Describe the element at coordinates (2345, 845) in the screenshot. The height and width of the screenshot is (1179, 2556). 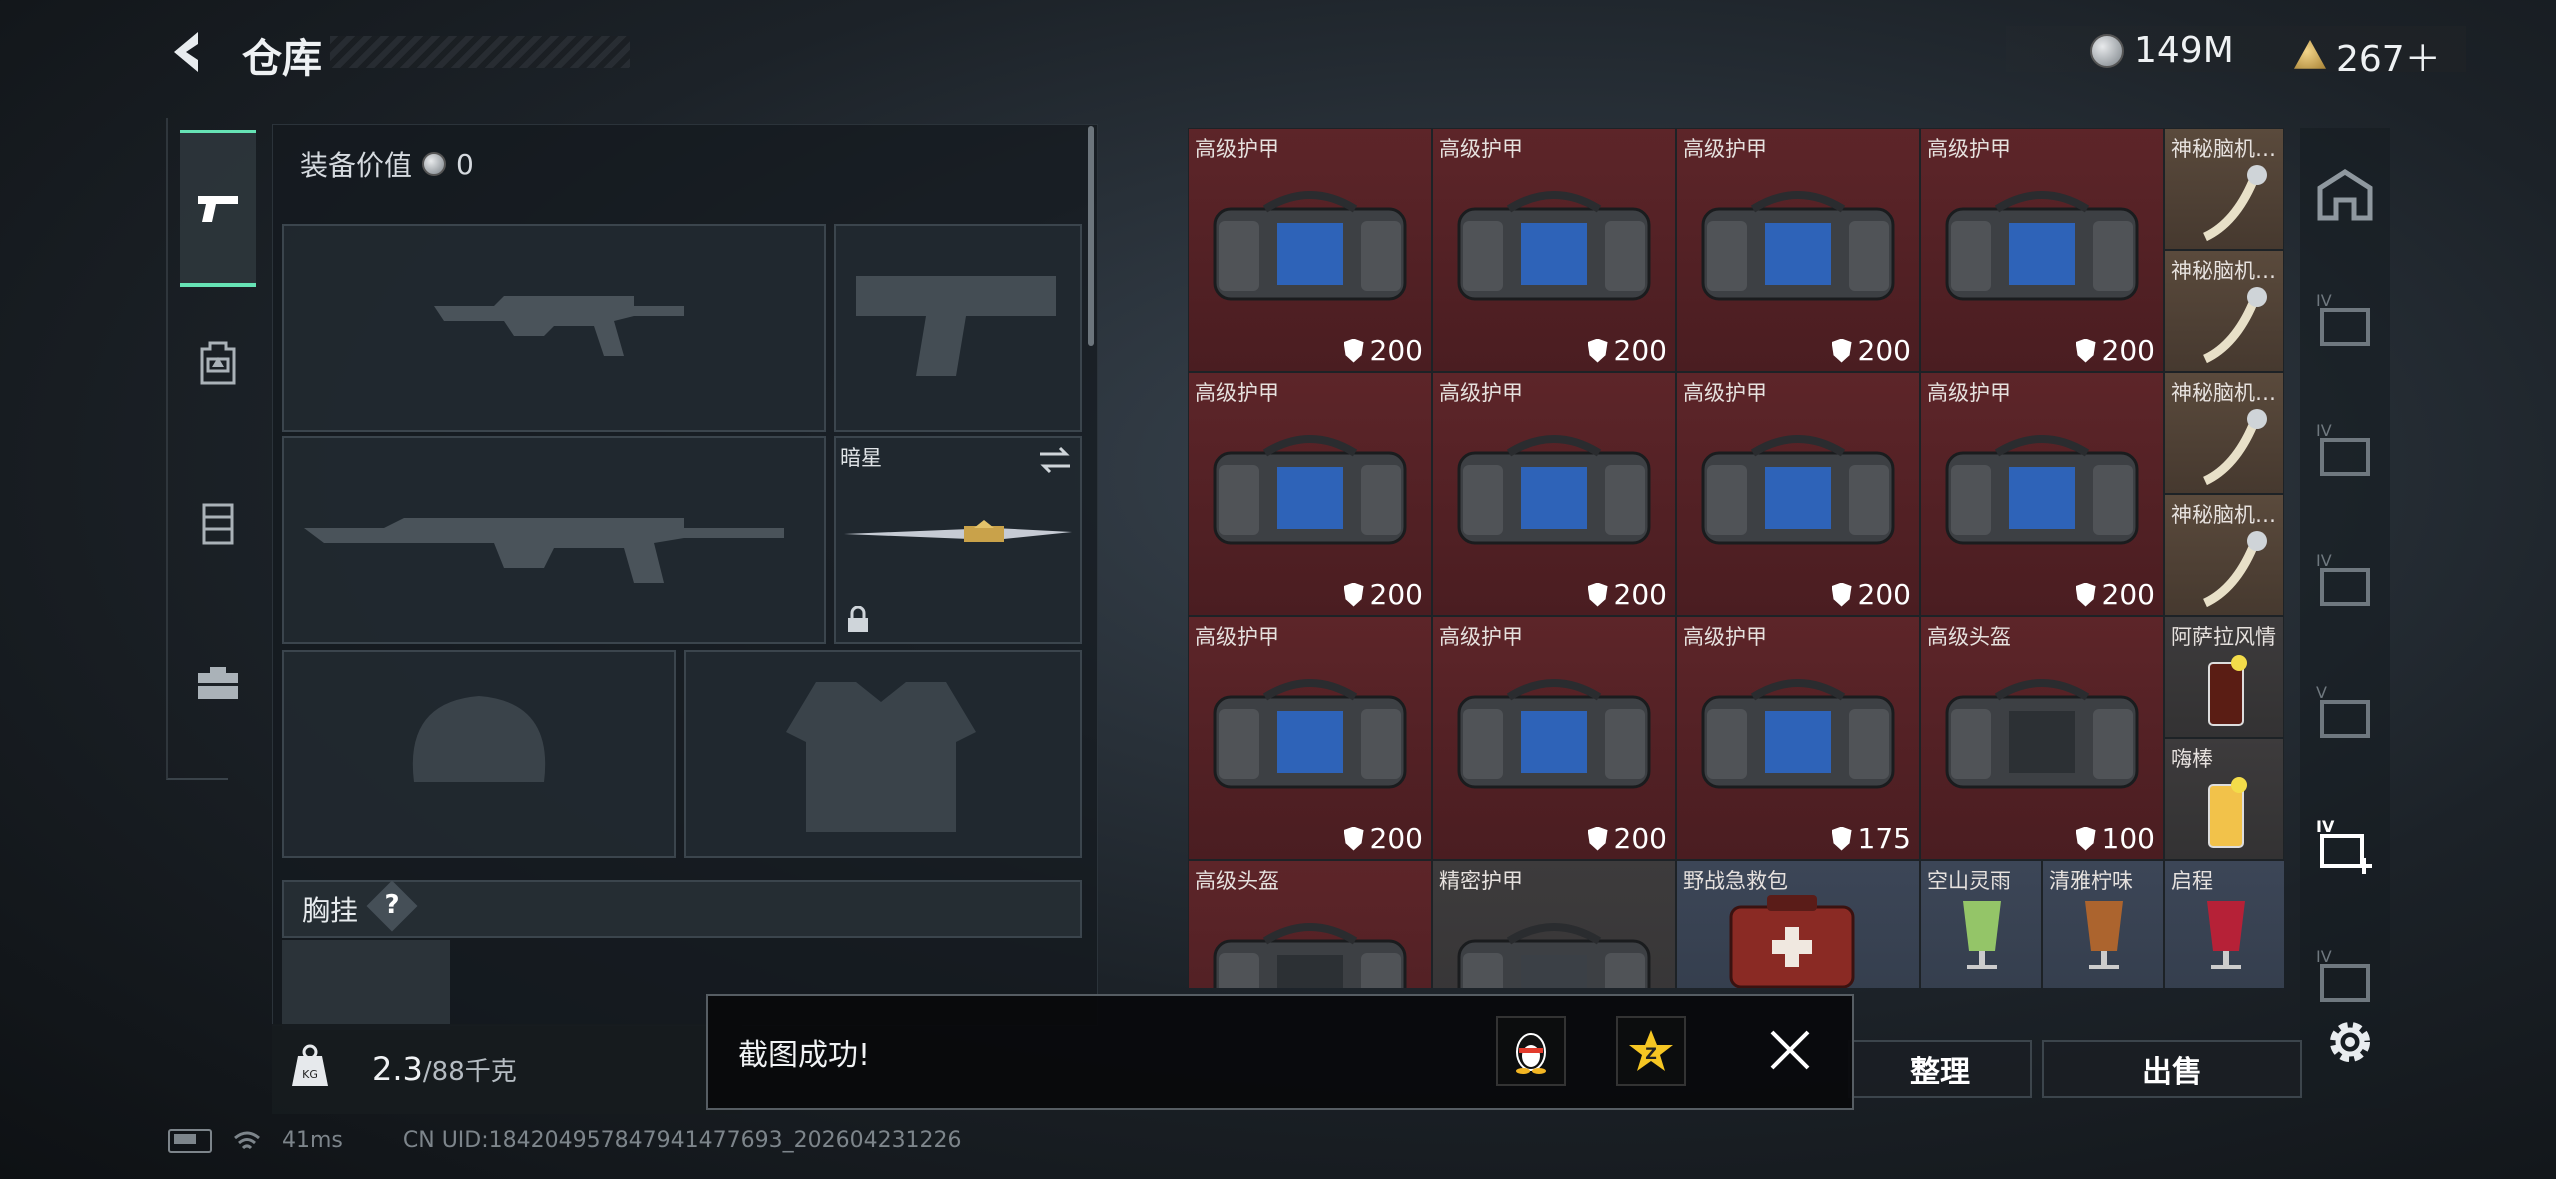
I see `add-container-icon: IV` at that location.